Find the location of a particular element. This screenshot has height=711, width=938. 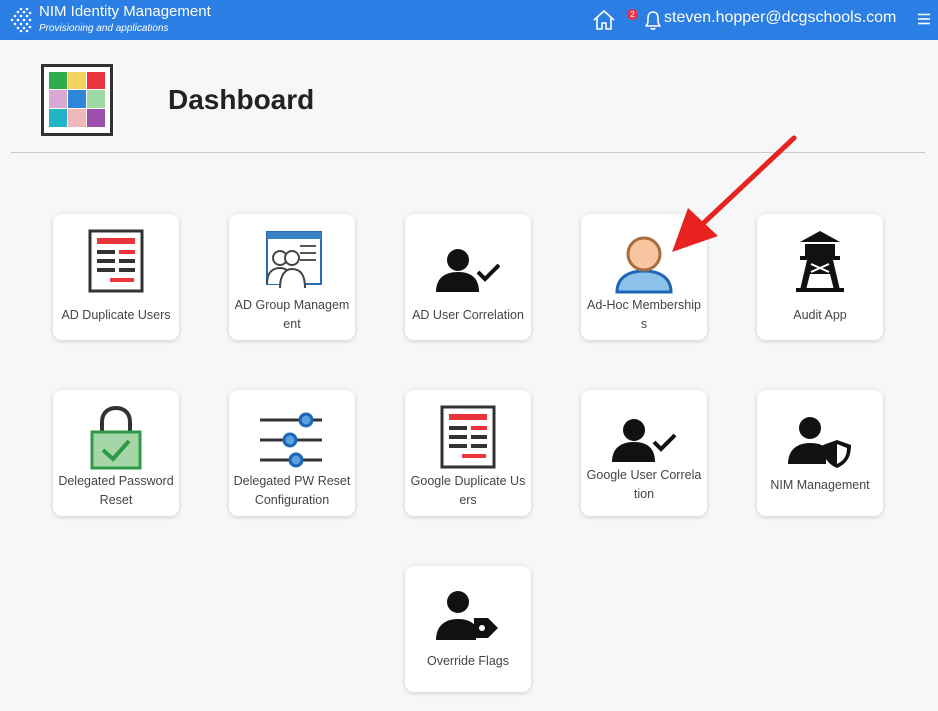

app-card-ad-user-correlation: AD User Correlation is located at coordinates (468, 277).